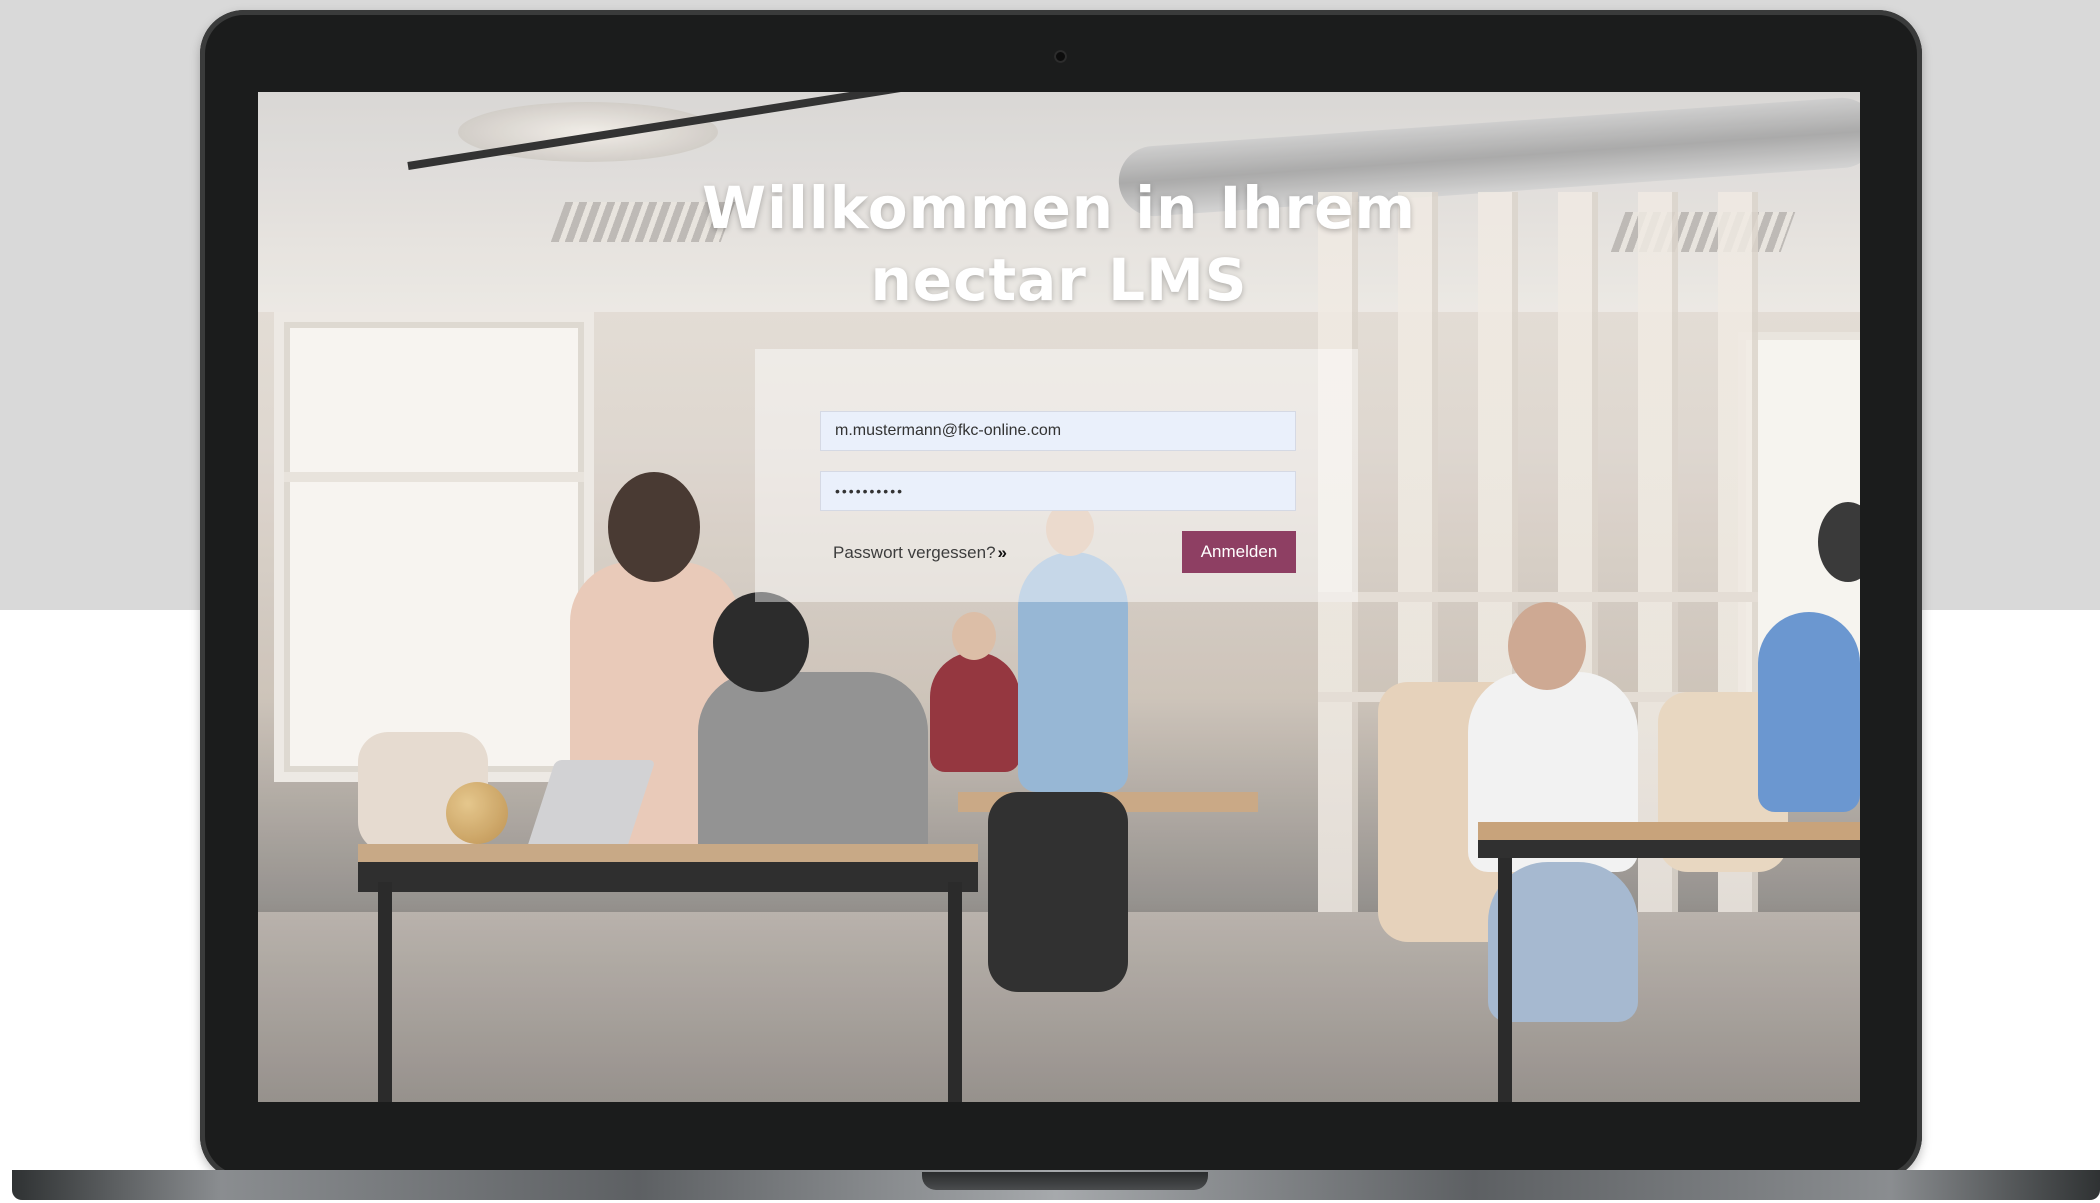 Image resolution: width=2100 pixels, height=1203 pixels. I want to click on password-field, so click(1058, 491).